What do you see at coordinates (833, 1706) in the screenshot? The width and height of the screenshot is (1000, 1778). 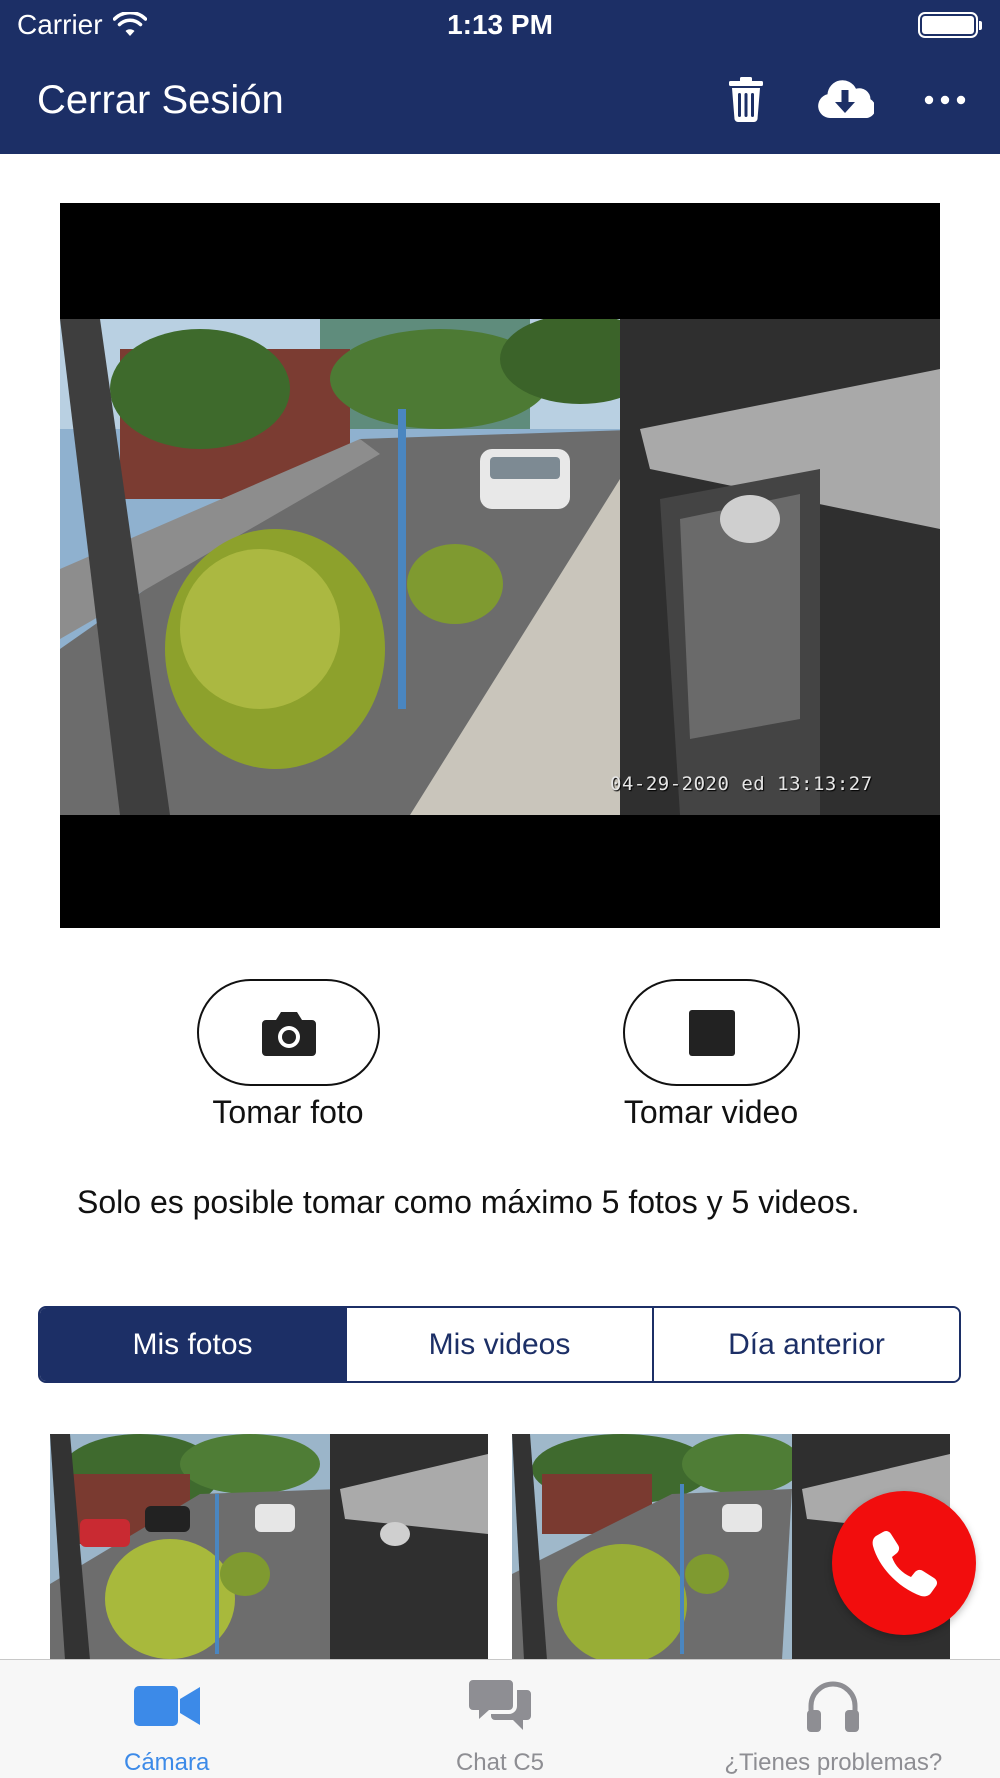 I see `headphones-icon` at bounding box center [833, 1706].